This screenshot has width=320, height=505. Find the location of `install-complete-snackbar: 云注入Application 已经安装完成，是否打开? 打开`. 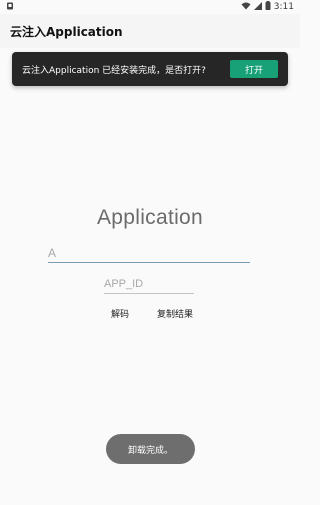

install-complete-snackbar: 云注入Application 已经安装完成，是否打开? 打开 is located at coordinates (150, 69).